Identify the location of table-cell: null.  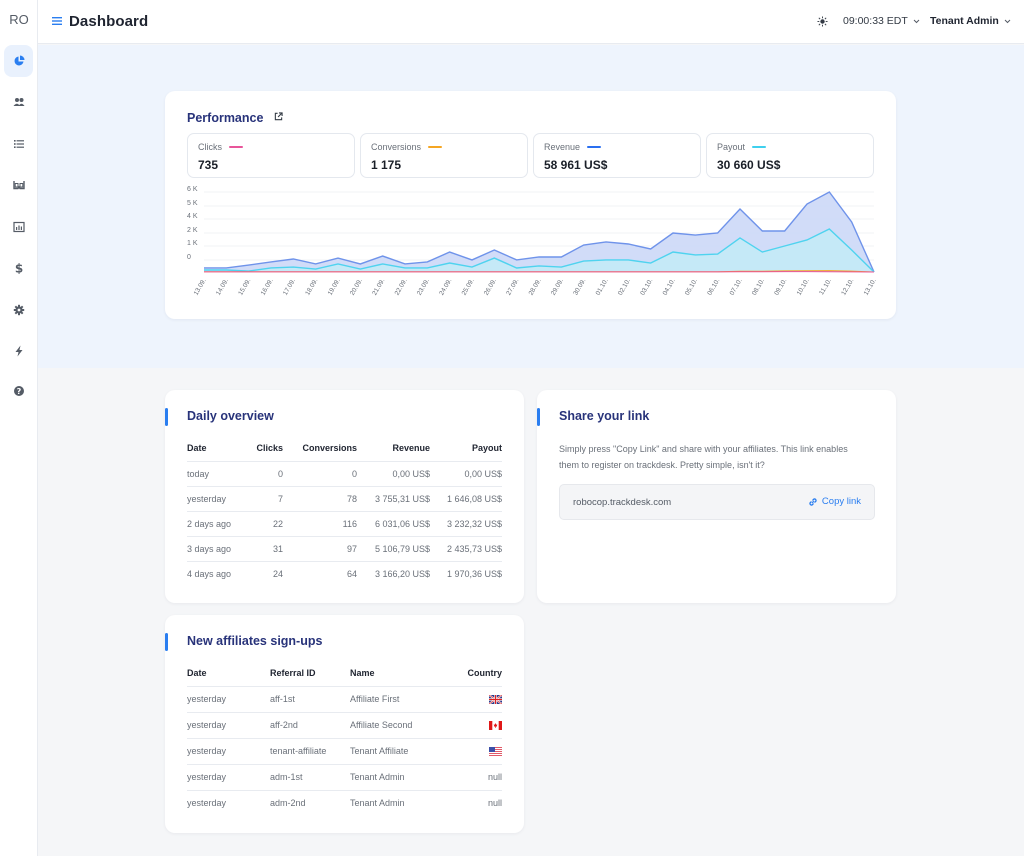
(476, 777).